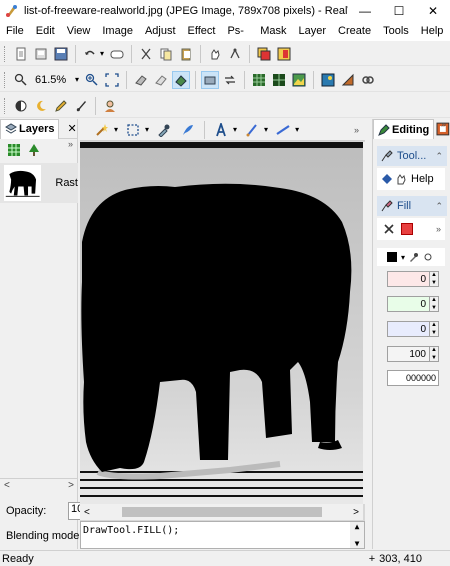 Image resolution: width=450 pixels, height=566 pixels. What do you see at coordinates (90, 54) in the screenshot?
I see `undo-icon` at bounding box center [90, 54].